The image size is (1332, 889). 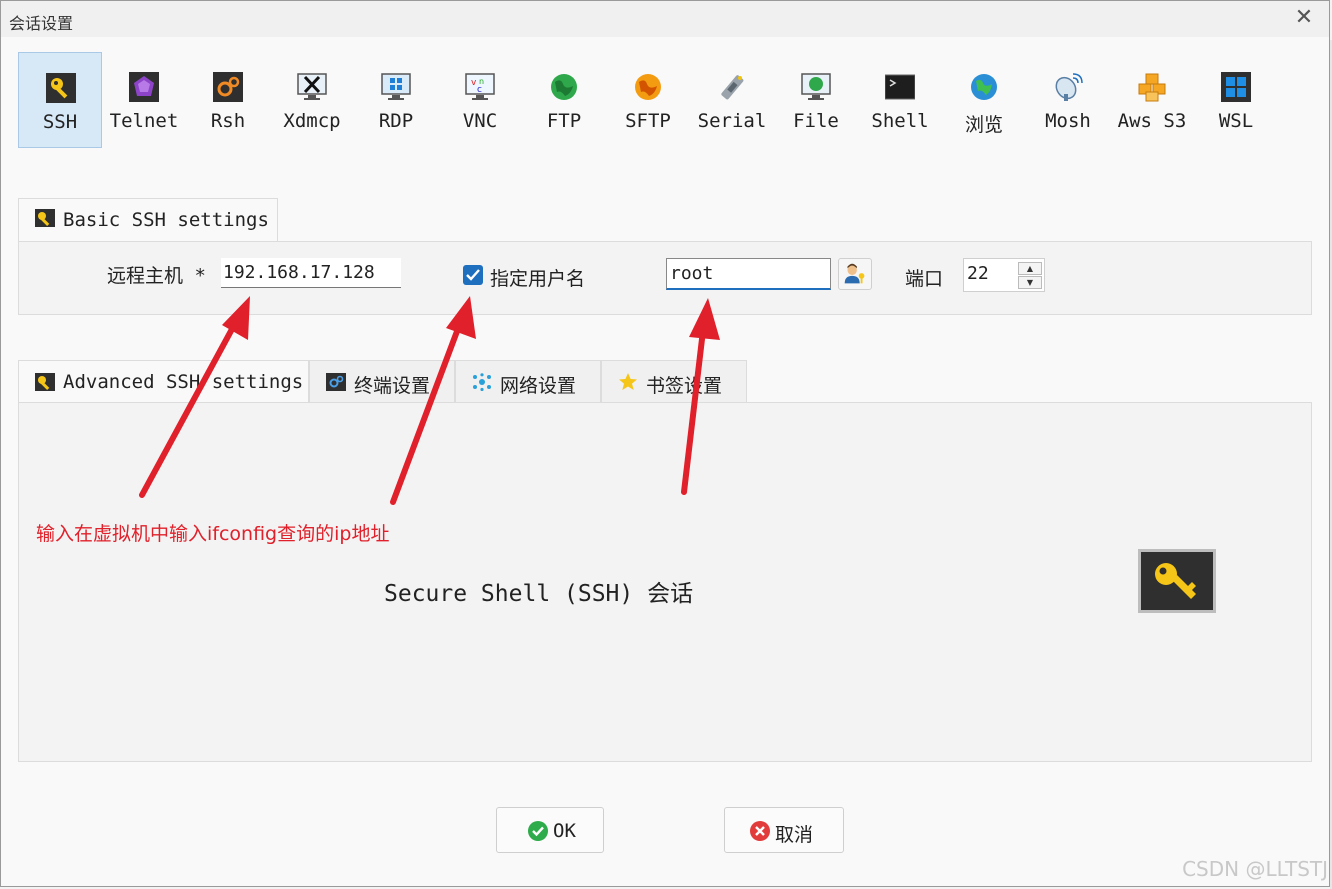 I want to click on session-type-ftp: FTP, so click(x=564, y=100).